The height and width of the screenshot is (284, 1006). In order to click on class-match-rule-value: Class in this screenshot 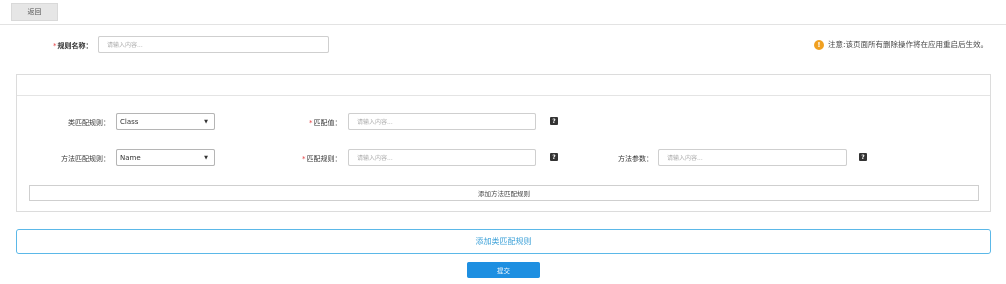, I will do `click(129, 121)`.